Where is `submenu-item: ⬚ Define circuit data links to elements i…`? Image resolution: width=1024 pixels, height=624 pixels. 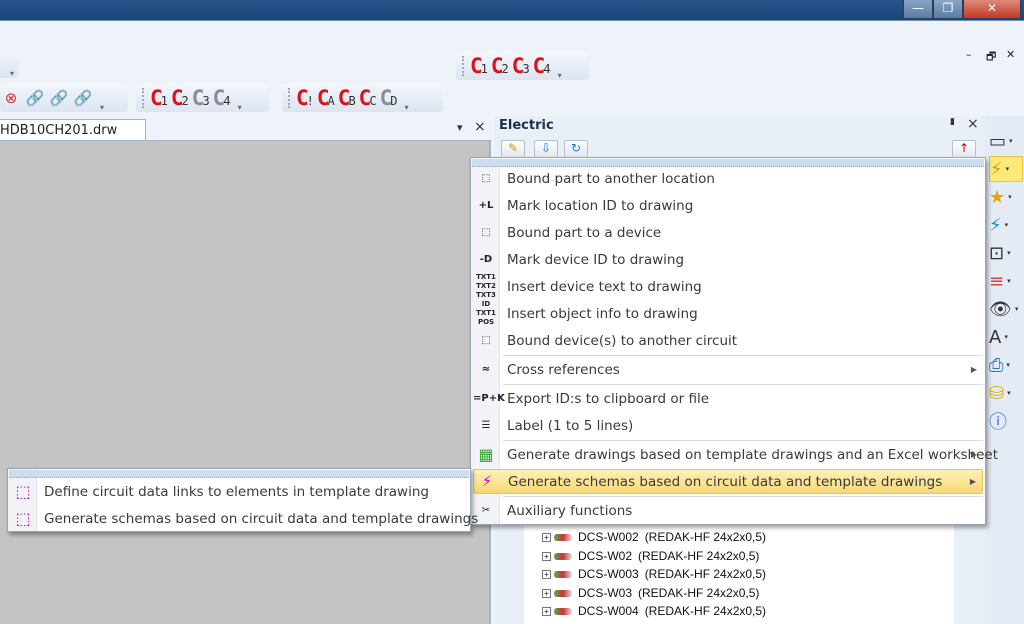 submenu-item: ⬚ Define circuit data links to elements i… is located at coordinates (239, 491).